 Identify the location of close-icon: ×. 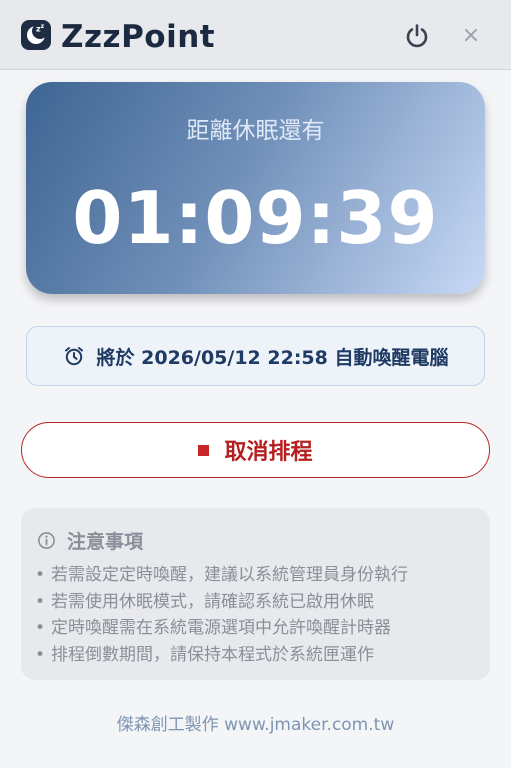
(471, 35).